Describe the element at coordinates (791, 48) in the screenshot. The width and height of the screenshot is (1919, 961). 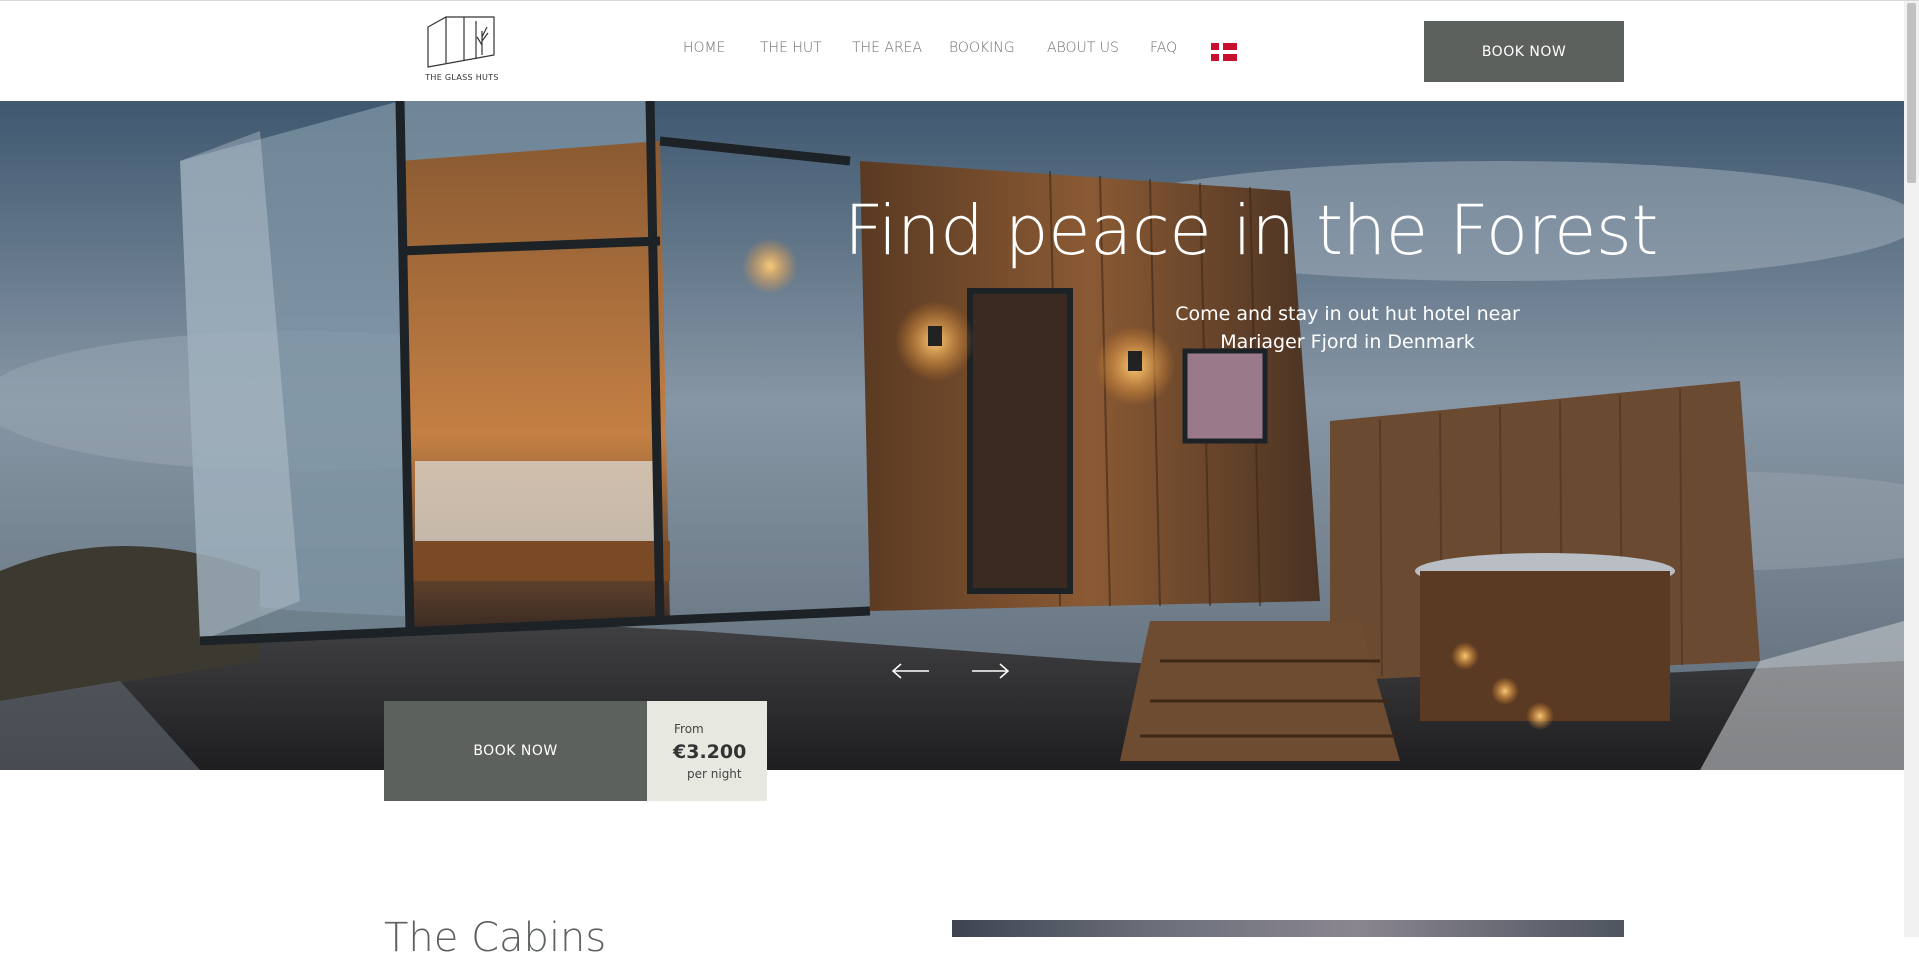
I see `nav-the-hut: THE HUT` at that location.